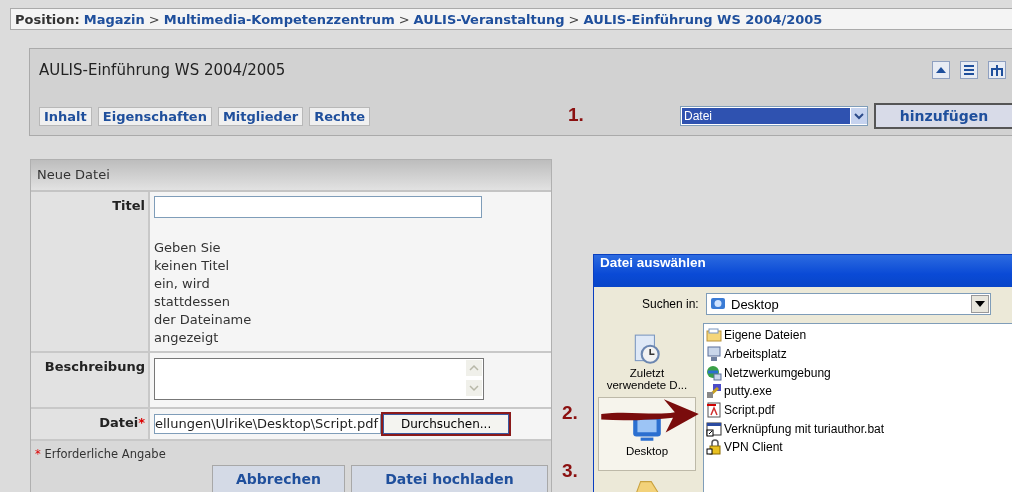 This screenshot has height=492, width=1012. What do you see at coordinates (746, 354) in the screenshot?
I see `file-item: Arbeitsplatz` at bounding box center [746, 354].